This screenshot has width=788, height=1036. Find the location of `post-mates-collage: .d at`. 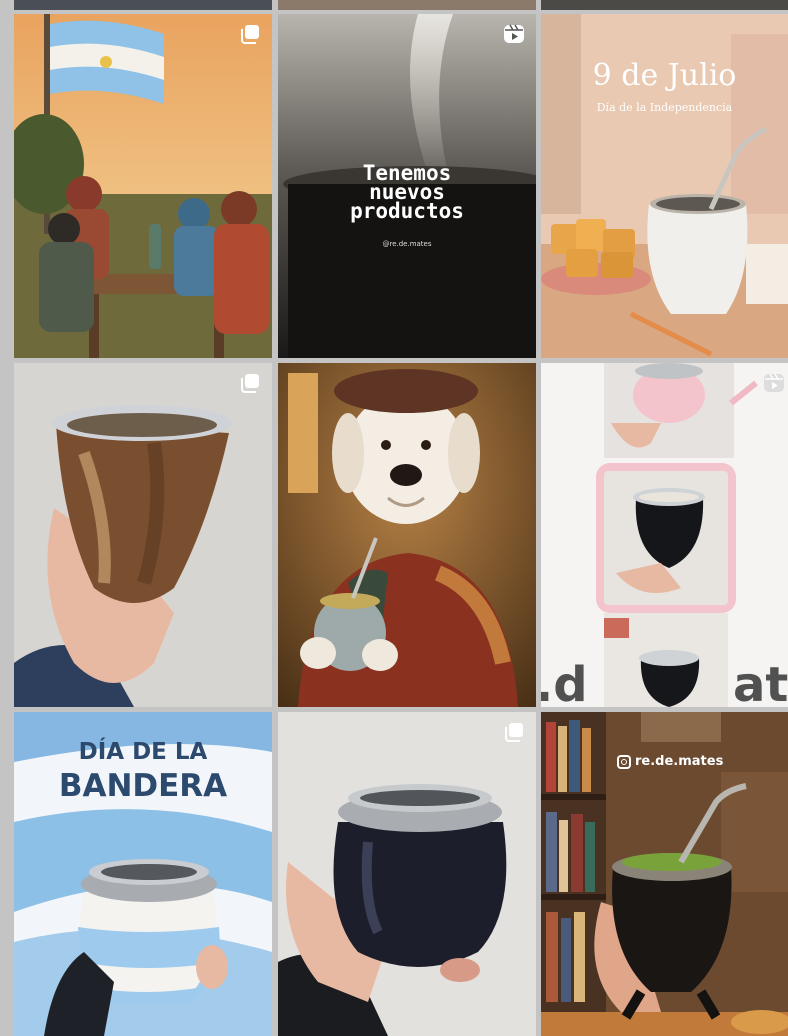

post-mates-collage: .d at is located at coordinates (664, 535).